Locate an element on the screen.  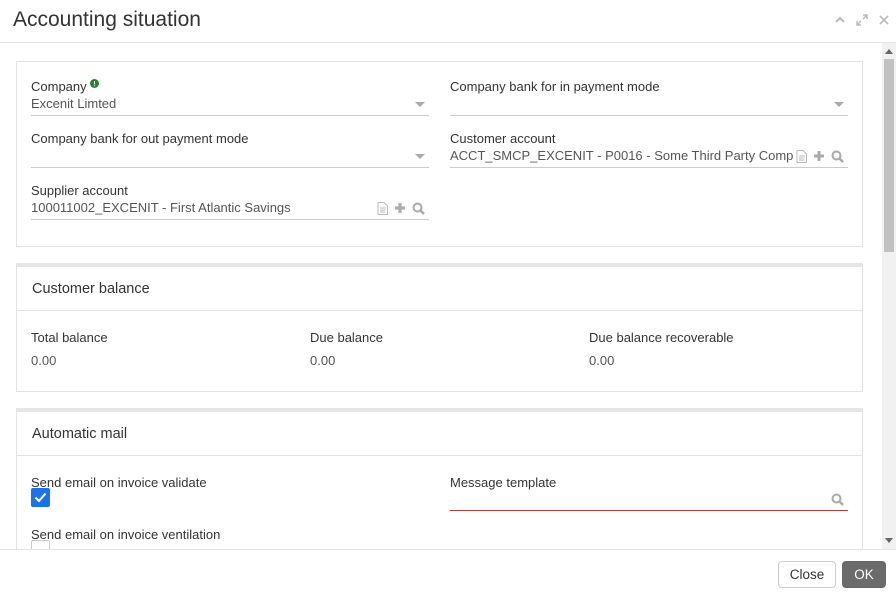
checkmark-icon is located at coordinates (40, 497).